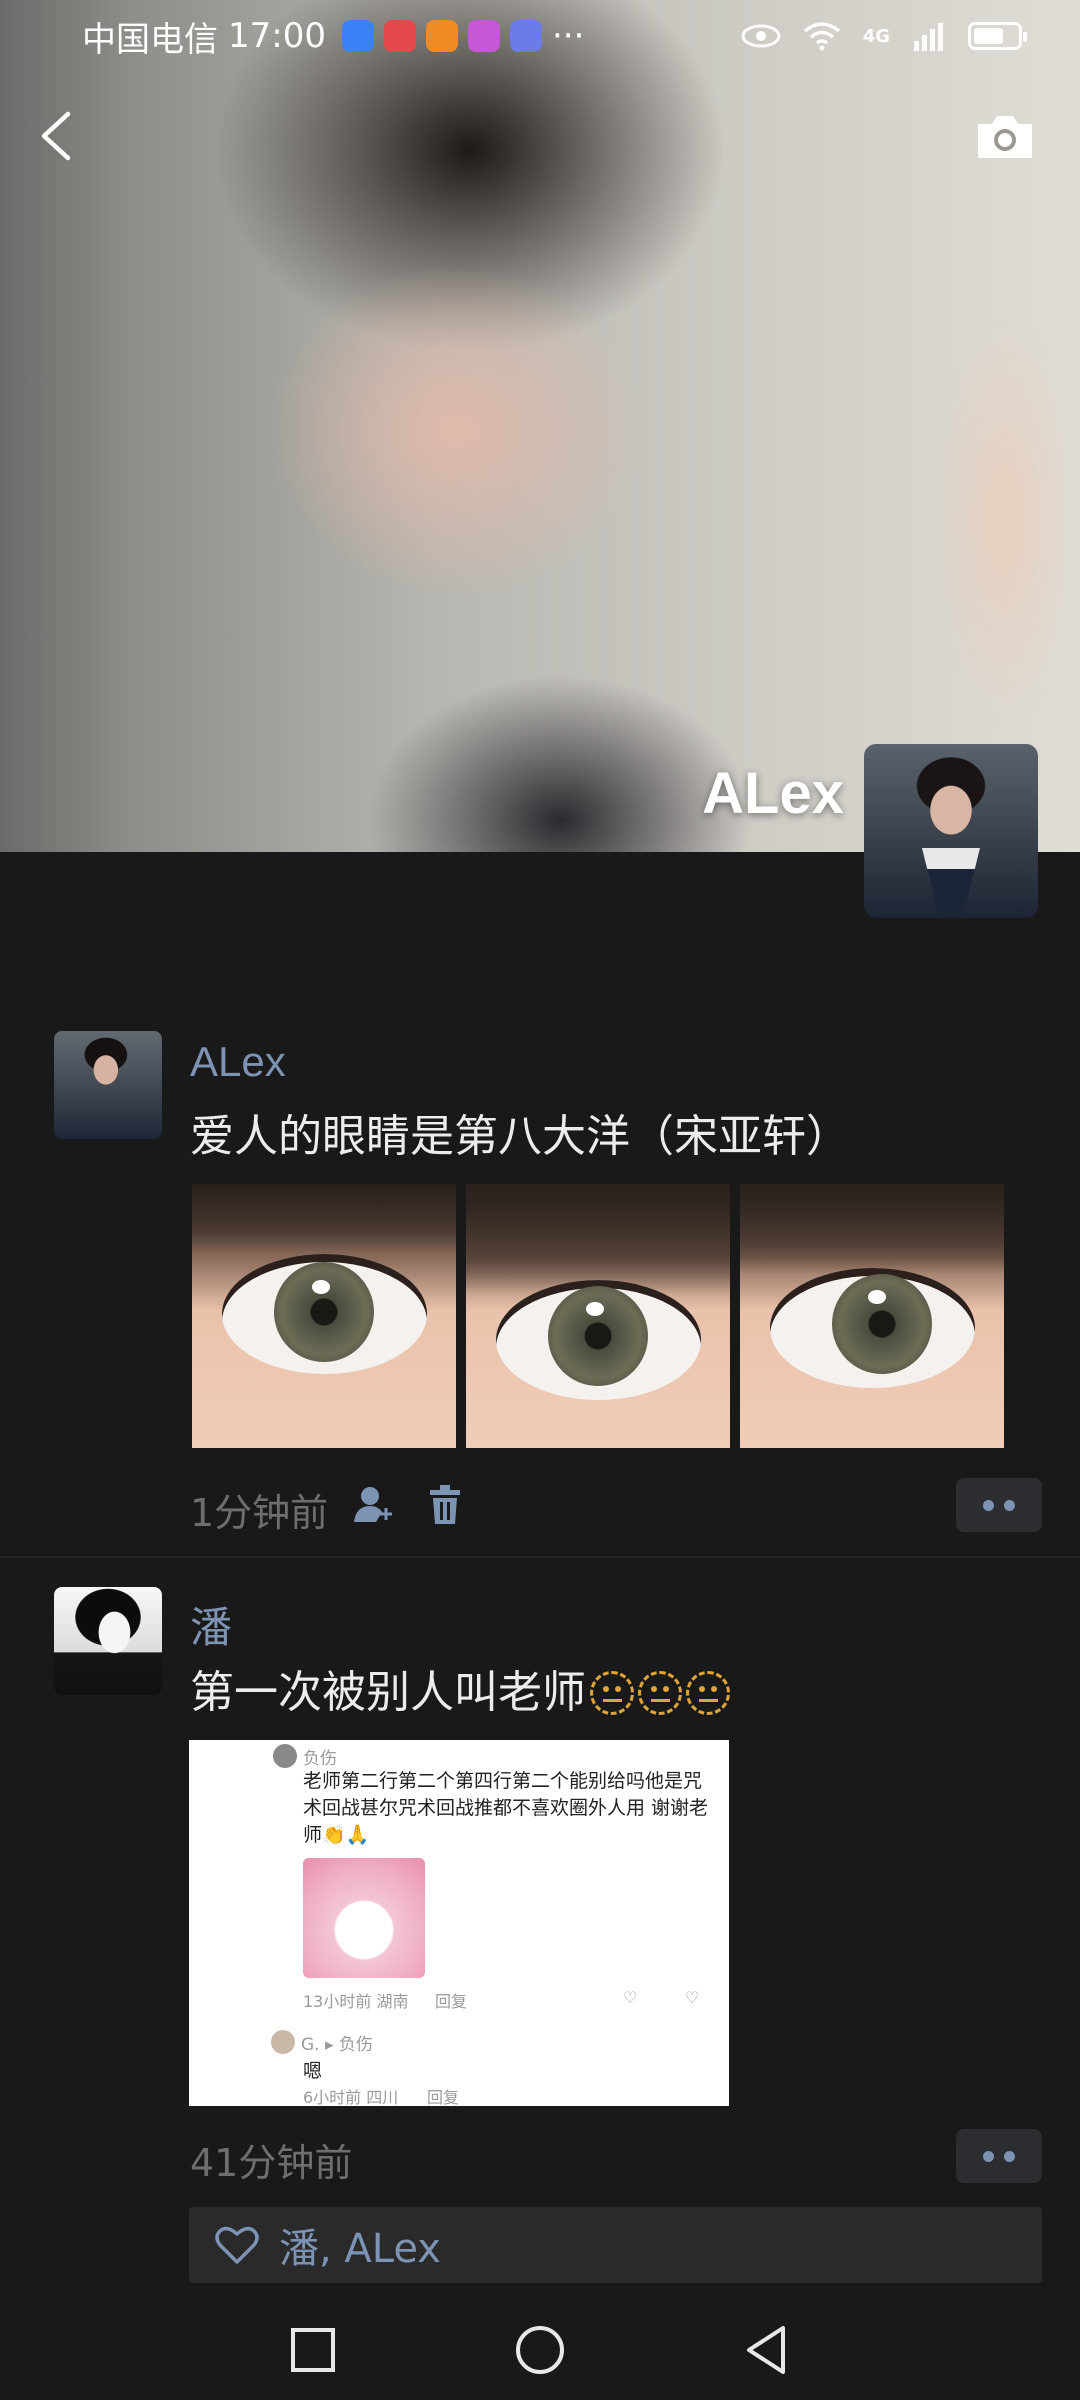 This screenshot has width=1080, height=2400. What do you see at coordinates (271, 2163) in the screenshot?
I see `post-time: 41分钟前` at bounding box center [271, 2163].